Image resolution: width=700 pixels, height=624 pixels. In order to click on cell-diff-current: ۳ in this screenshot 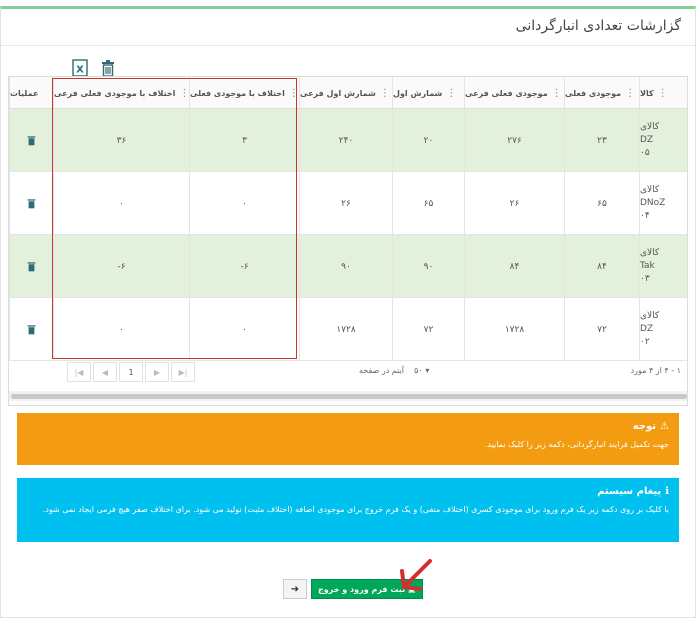, I will do `click(244, 140)`.